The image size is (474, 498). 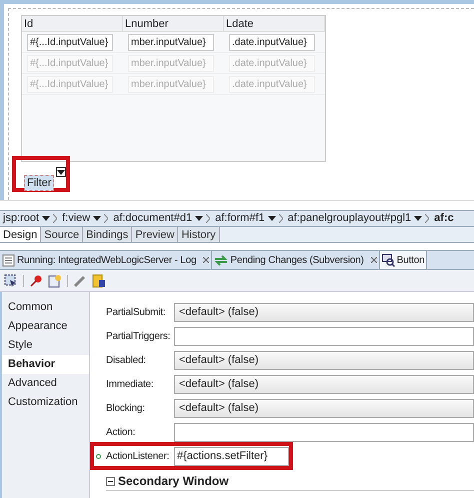 What do you see at coordinates (130, 385) in the screenshot?
I see `property-label: Immediate:` at bounding box center [130, 385].